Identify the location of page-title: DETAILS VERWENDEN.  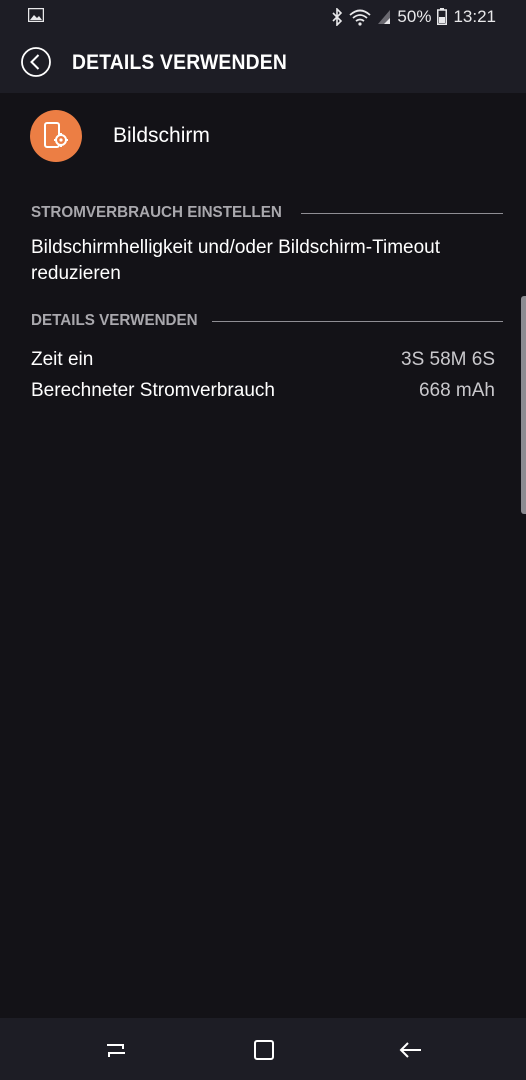
(179, 62).